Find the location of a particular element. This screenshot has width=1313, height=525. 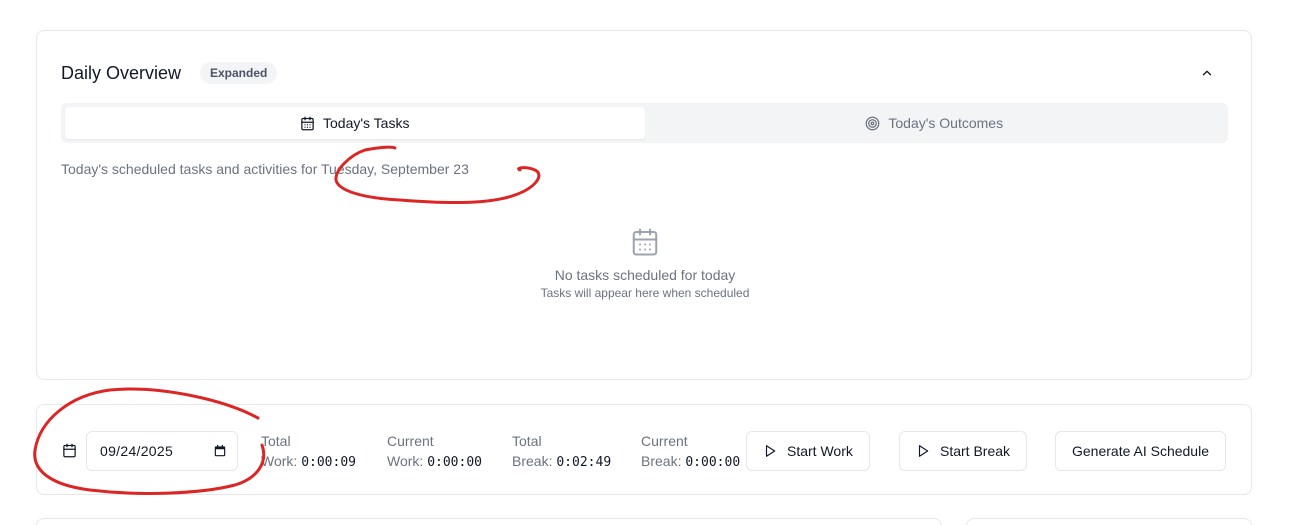

start-break-label: Start Break is located at coordinates (975, 451).